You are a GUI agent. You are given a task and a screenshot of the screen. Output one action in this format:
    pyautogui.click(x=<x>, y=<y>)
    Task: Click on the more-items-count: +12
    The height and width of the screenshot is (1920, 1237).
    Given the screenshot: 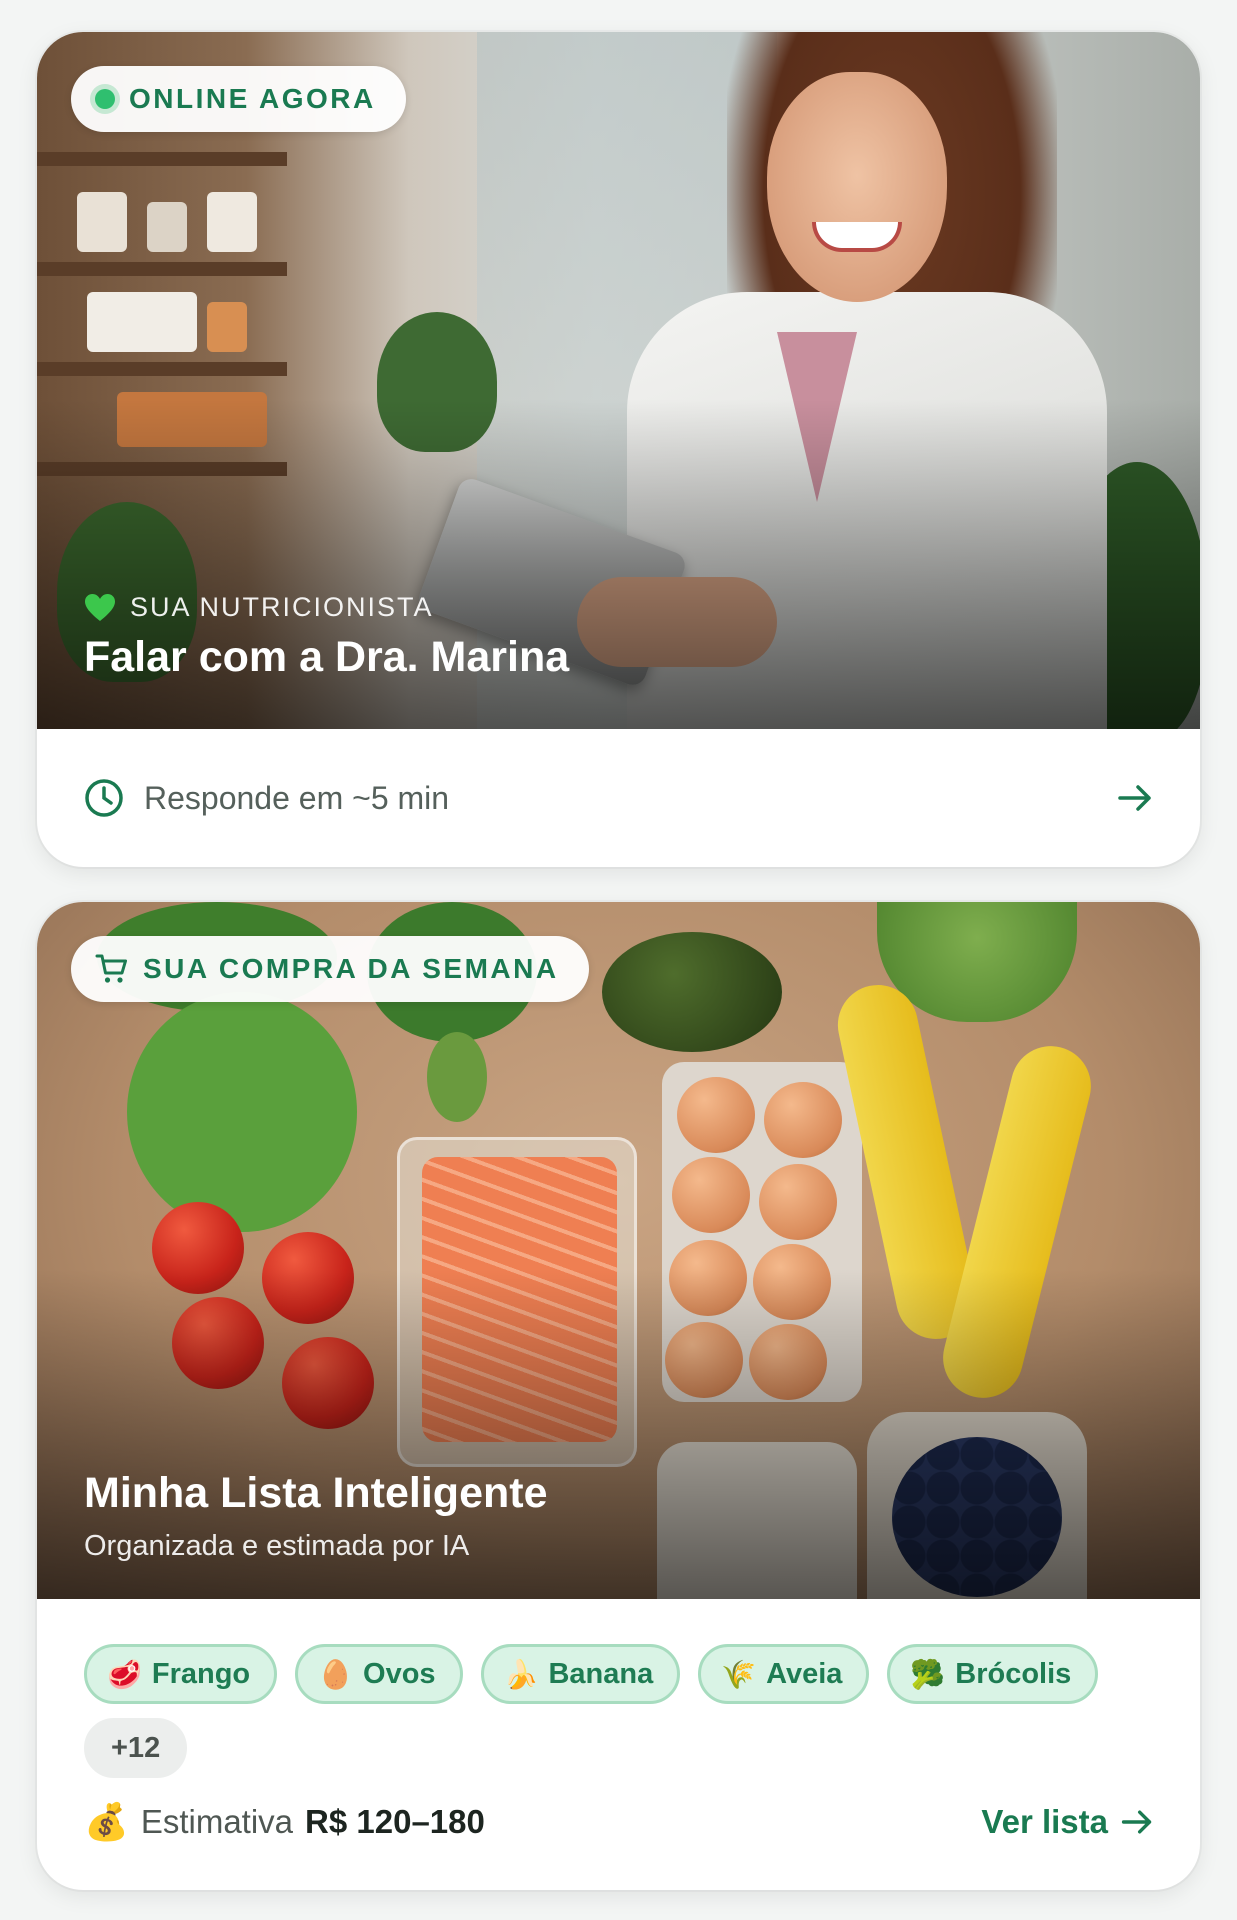 What is the action you would take?
    pyautogui.click(x=136, y=1747)
    